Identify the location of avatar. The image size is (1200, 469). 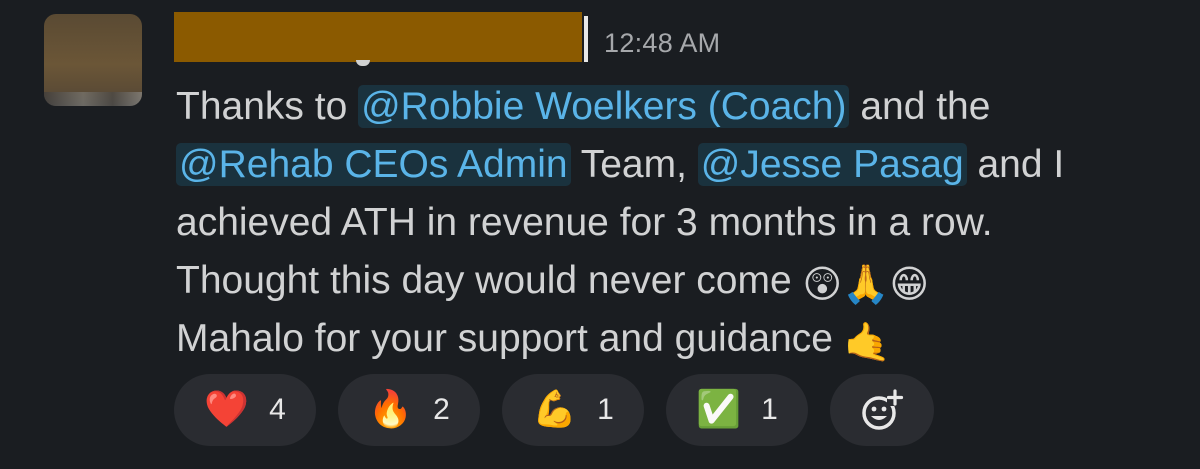
(93, 60).